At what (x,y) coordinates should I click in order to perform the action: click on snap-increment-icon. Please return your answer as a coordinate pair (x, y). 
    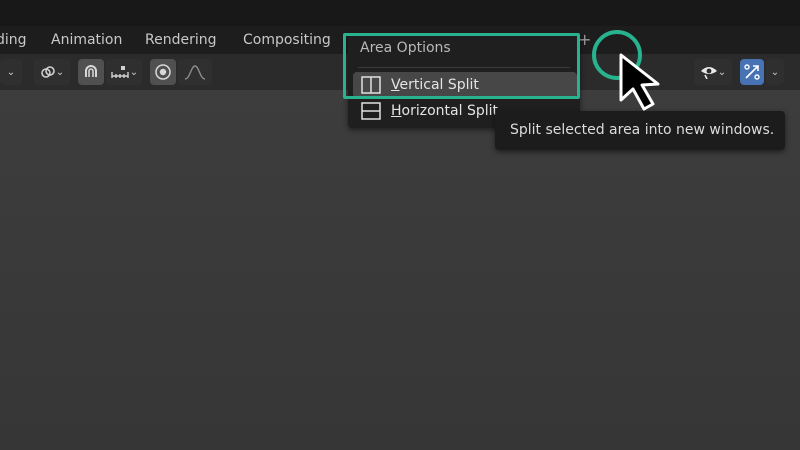
    Looking at the image, I should click on (120, 72).